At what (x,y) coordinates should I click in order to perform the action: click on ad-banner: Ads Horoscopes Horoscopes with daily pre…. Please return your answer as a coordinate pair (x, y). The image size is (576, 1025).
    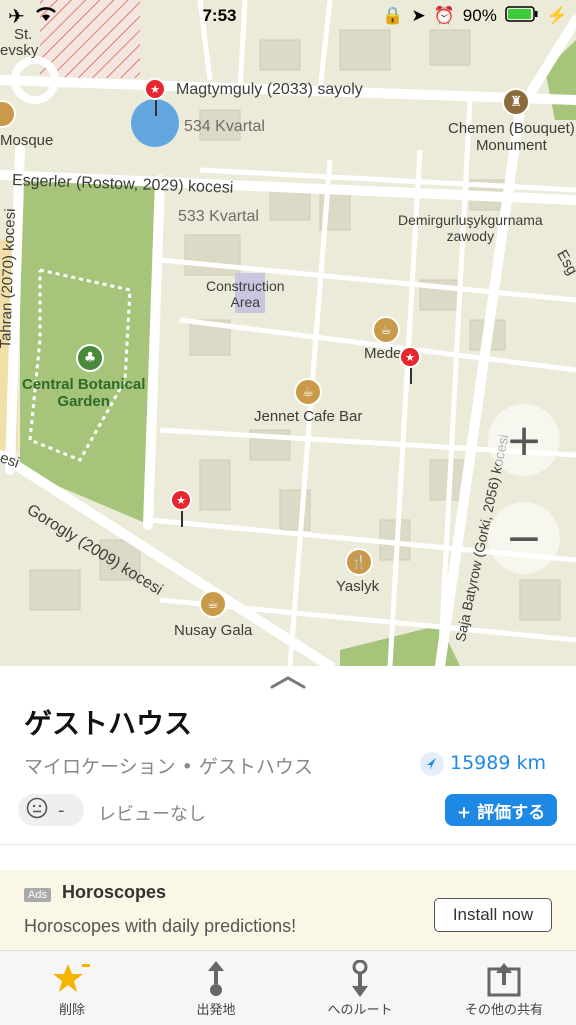
    Looking at the image, I should click on (288, 910).